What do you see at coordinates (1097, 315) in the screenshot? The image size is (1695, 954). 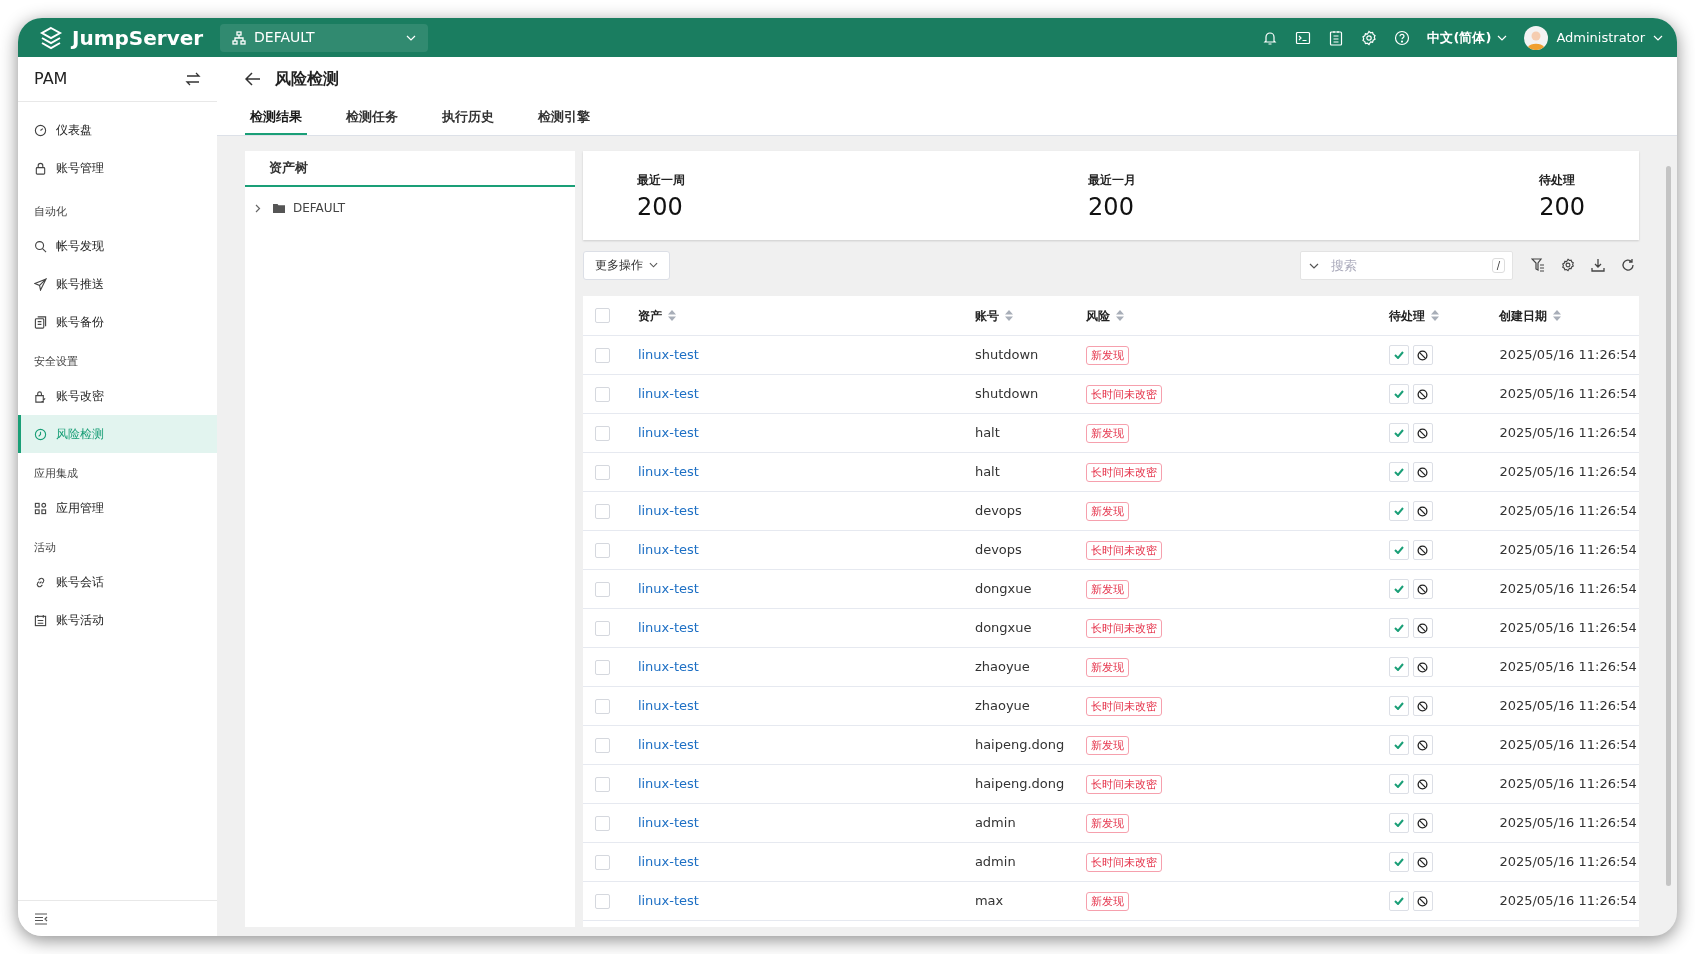 I see `column-header: 风险` at bounding box center [1097, 315].